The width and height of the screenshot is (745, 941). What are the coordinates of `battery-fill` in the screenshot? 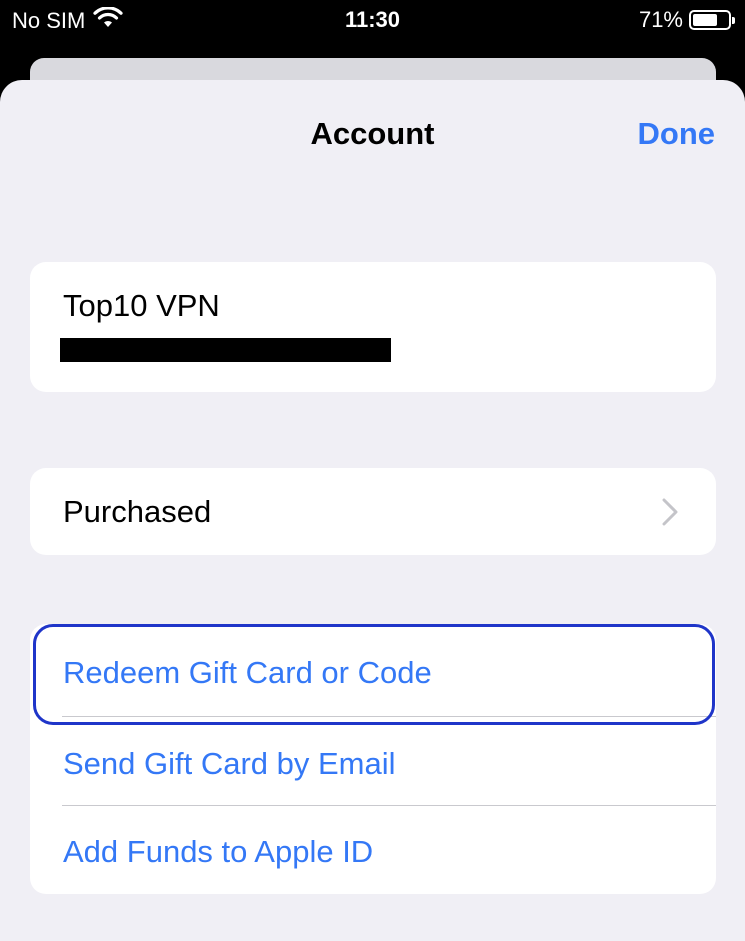 It's located at (705, 20).